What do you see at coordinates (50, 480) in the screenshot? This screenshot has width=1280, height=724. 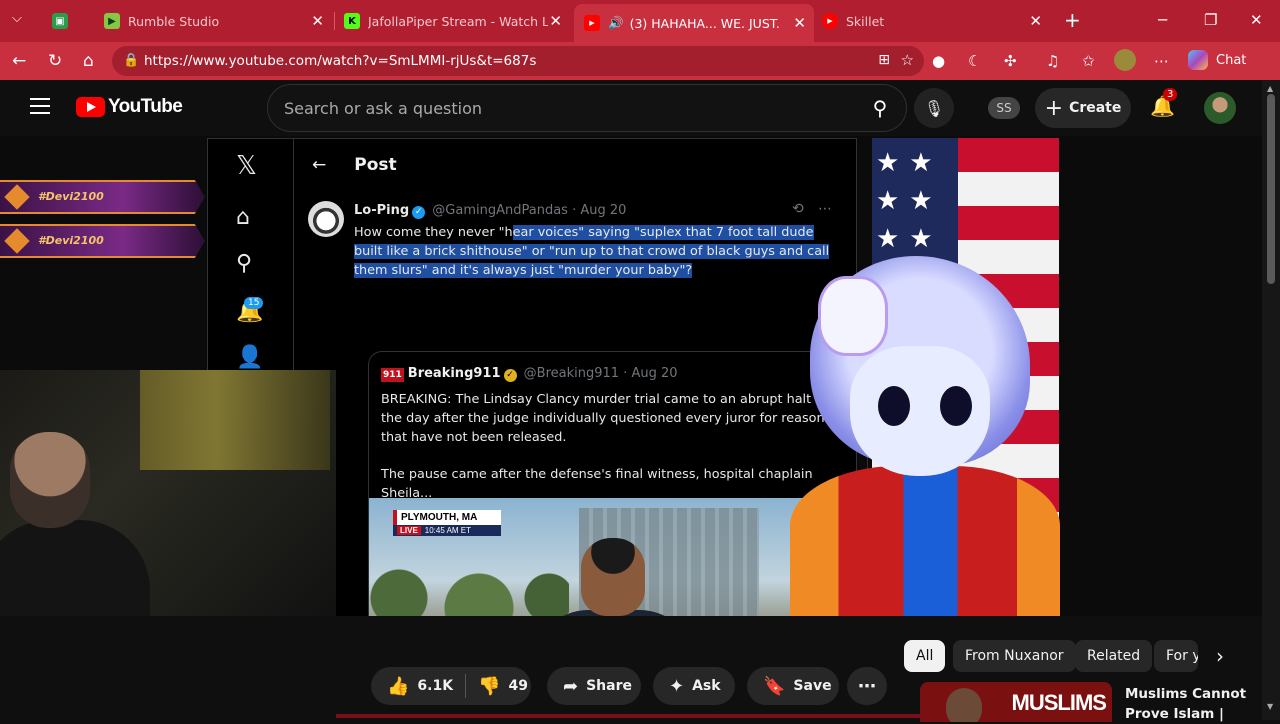 I see `streamer-head` at bounding box center [50, 480].